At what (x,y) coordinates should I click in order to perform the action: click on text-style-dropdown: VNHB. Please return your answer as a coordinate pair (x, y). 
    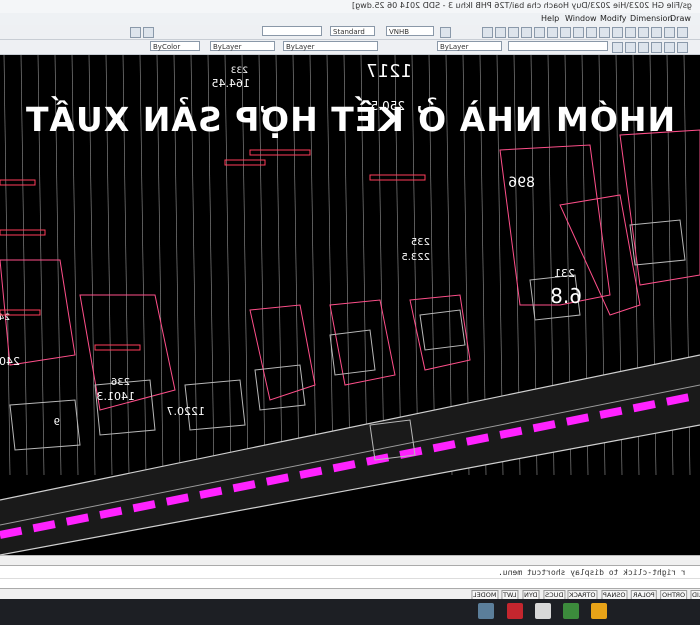
    Looking at the image, I should click on (410, 31).